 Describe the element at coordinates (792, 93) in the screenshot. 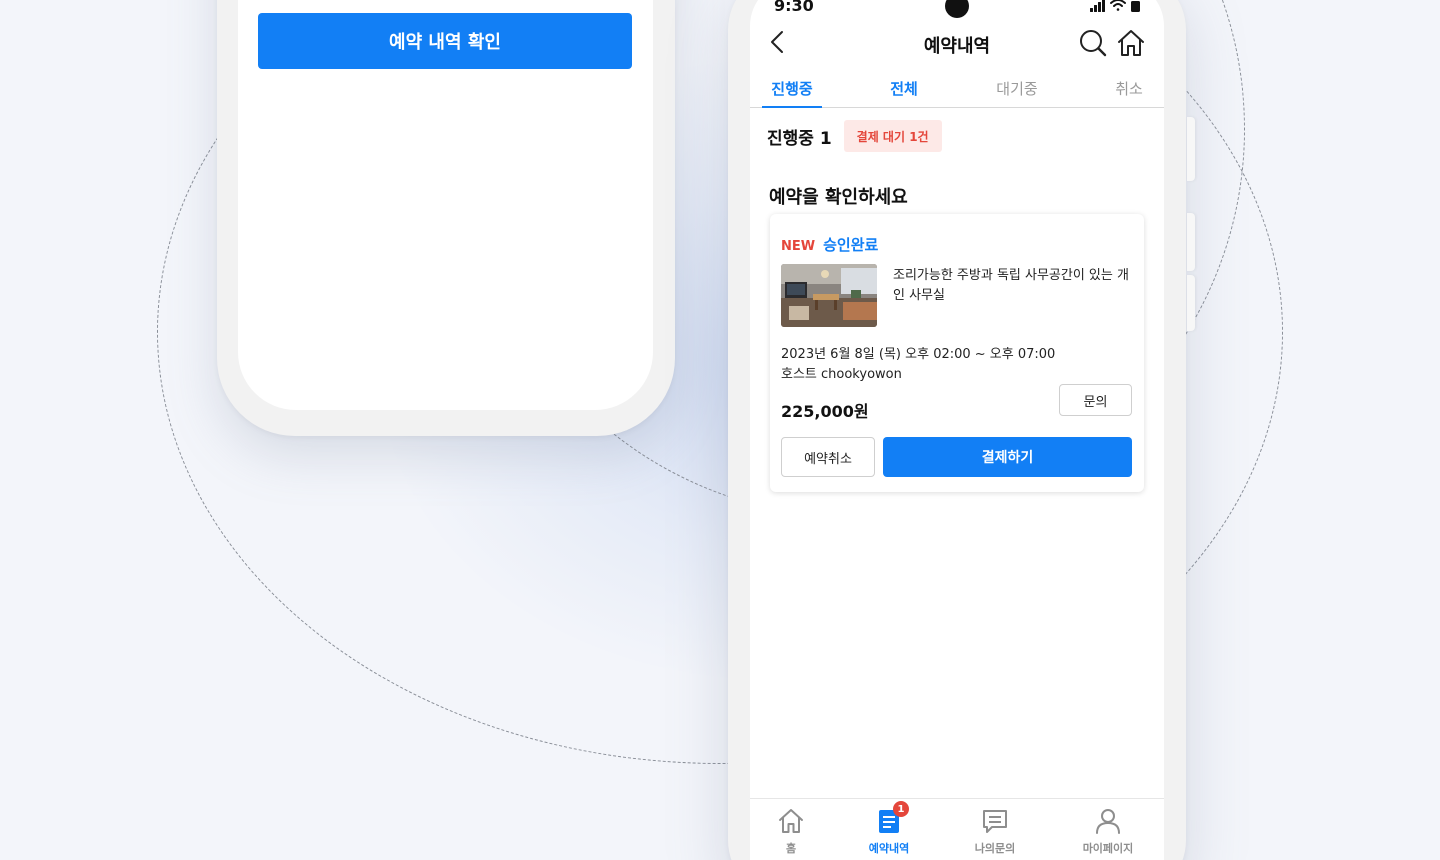

I see `tab-in-progress: 진행중` at that location.